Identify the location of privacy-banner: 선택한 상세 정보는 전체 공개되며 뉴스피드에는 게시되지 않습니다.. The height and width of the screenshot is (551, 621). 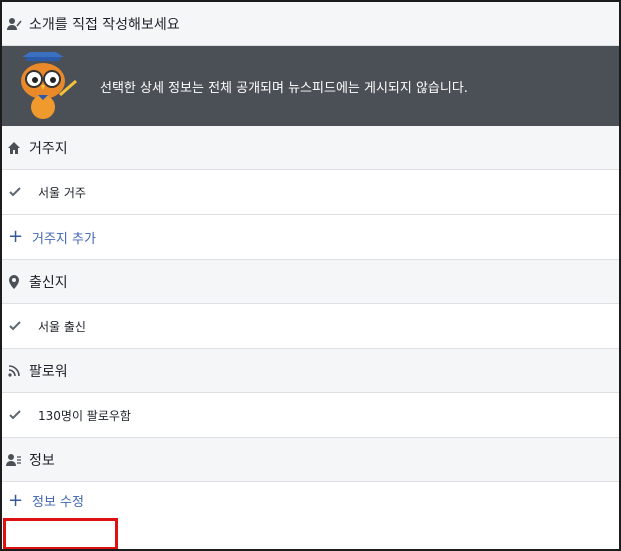
(310, 86).